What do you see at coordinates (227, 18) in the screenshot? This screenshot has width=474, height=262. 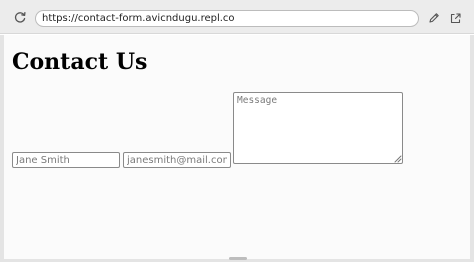 I see `url-bar: https://contact-form.avicndugu.repl.co` at bounding box center [227, 18].